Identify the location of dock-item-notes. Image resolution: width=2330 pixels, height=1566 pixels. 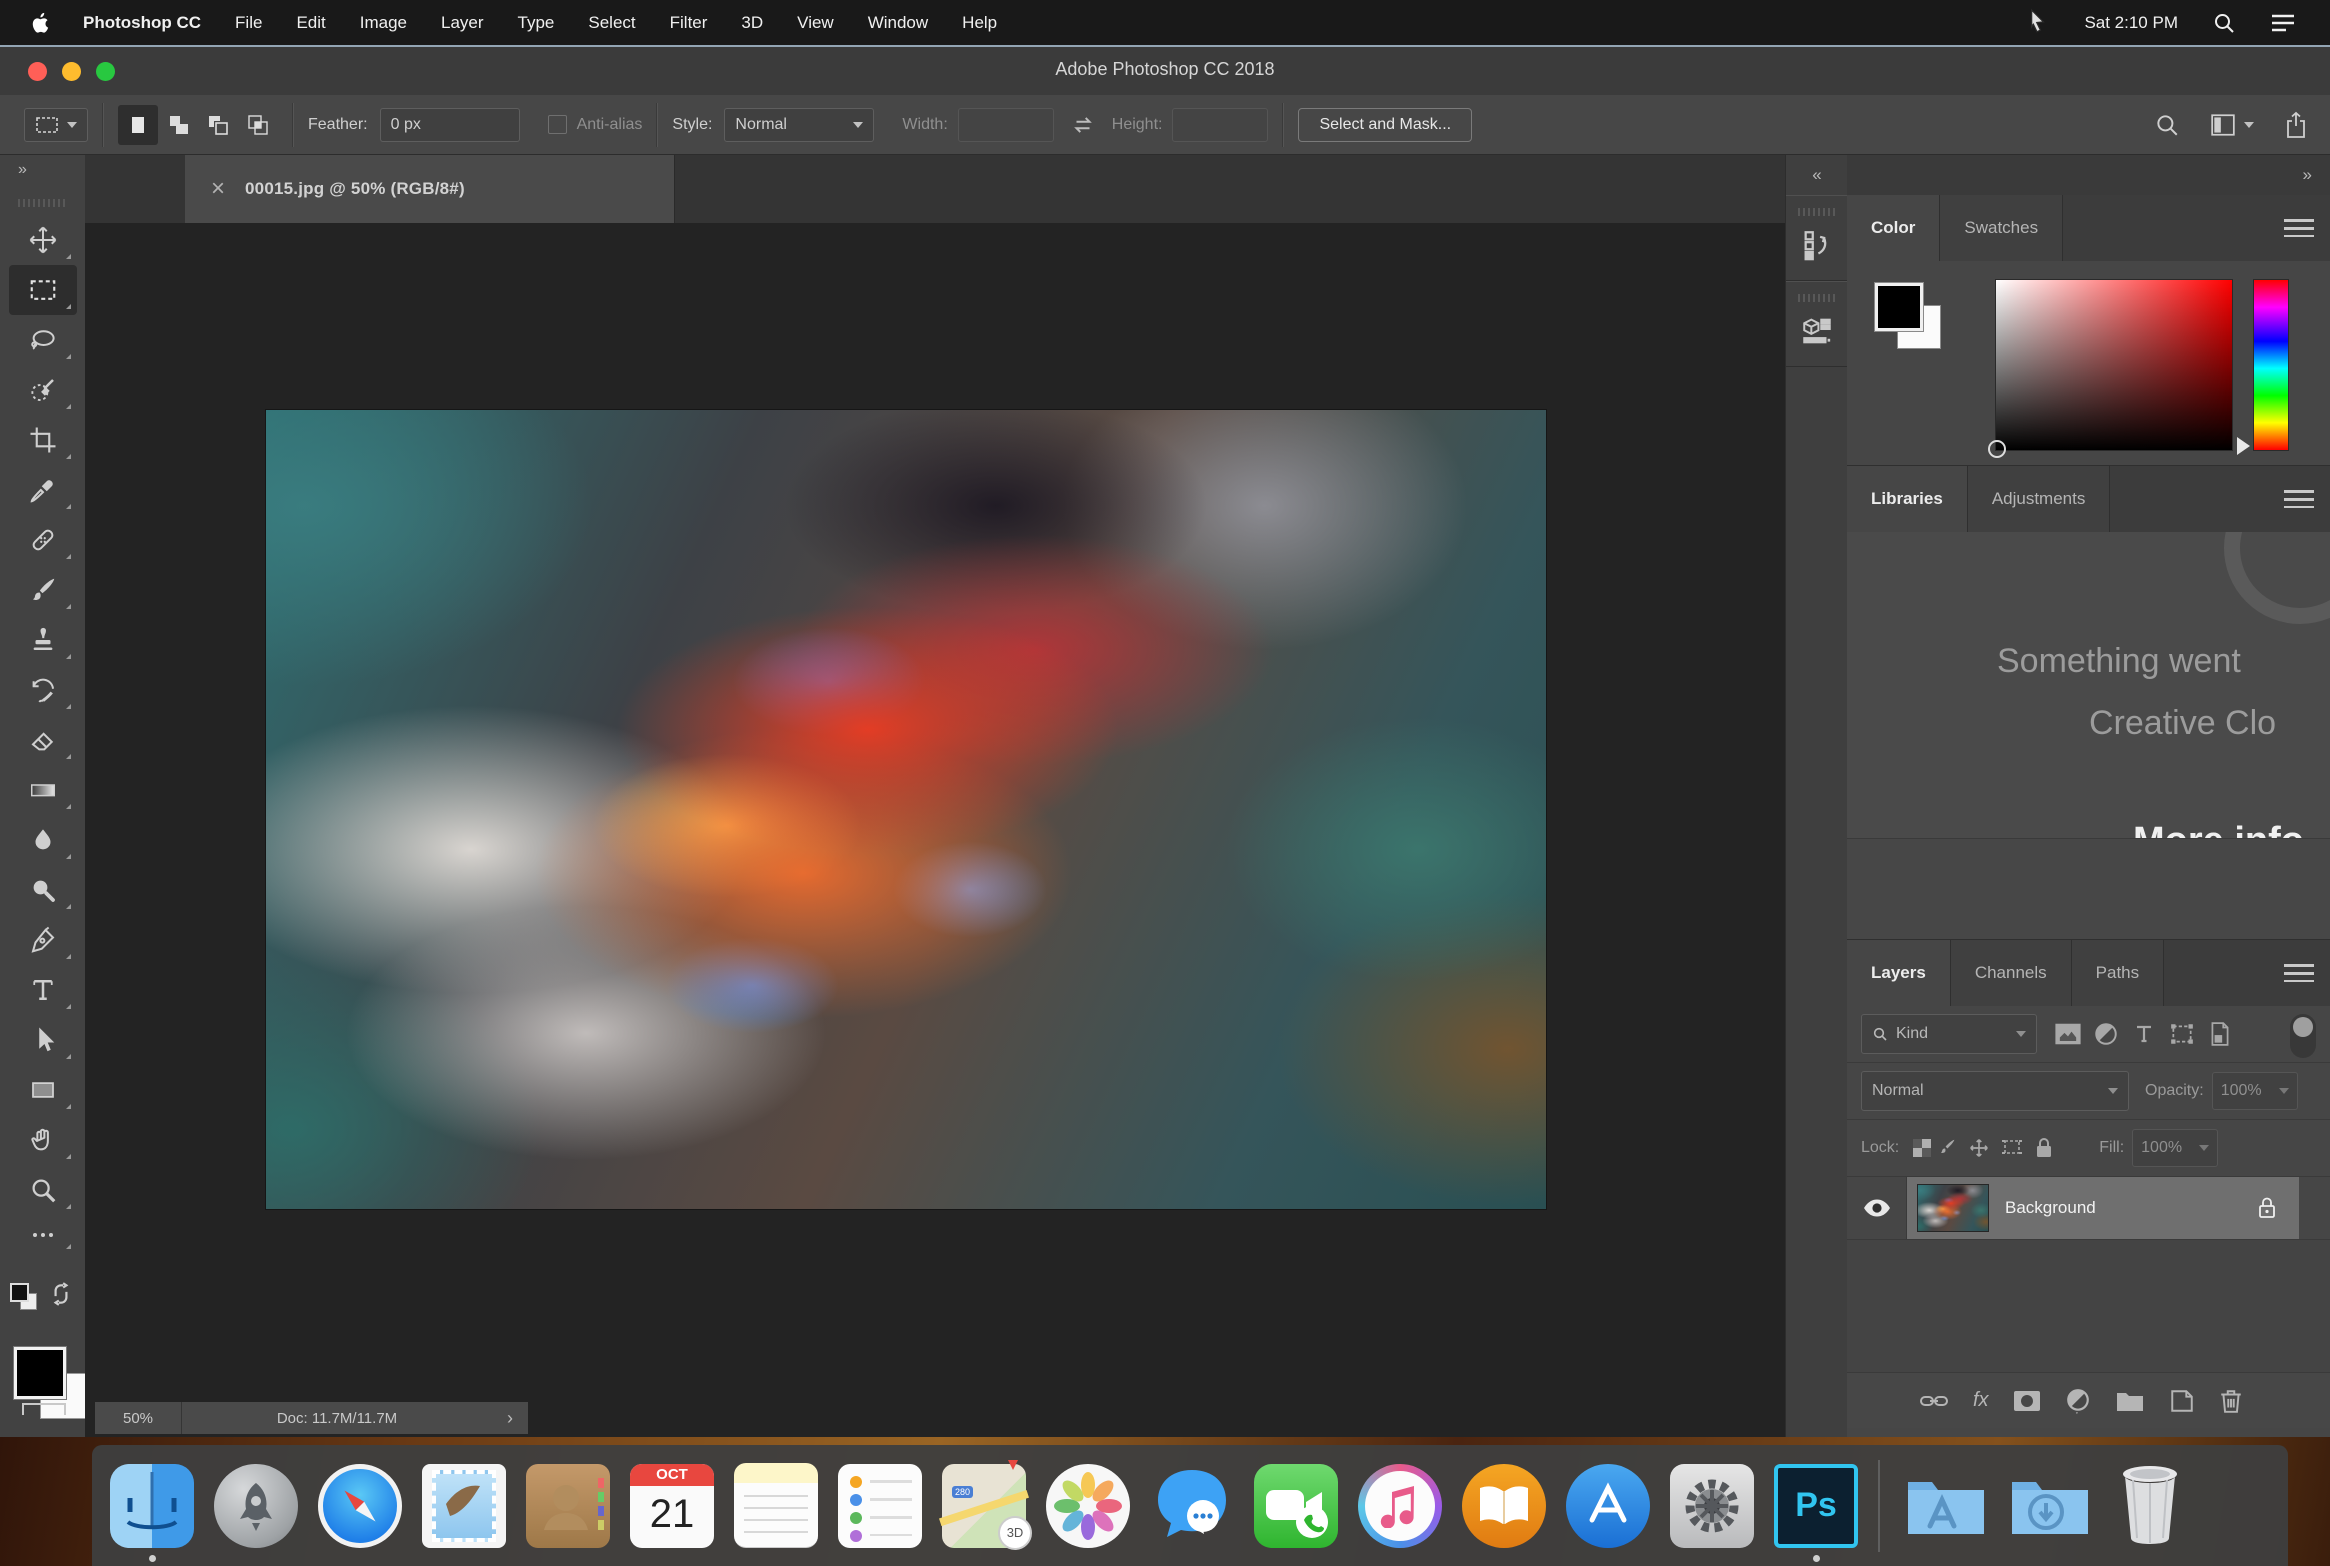
(776, 1505).